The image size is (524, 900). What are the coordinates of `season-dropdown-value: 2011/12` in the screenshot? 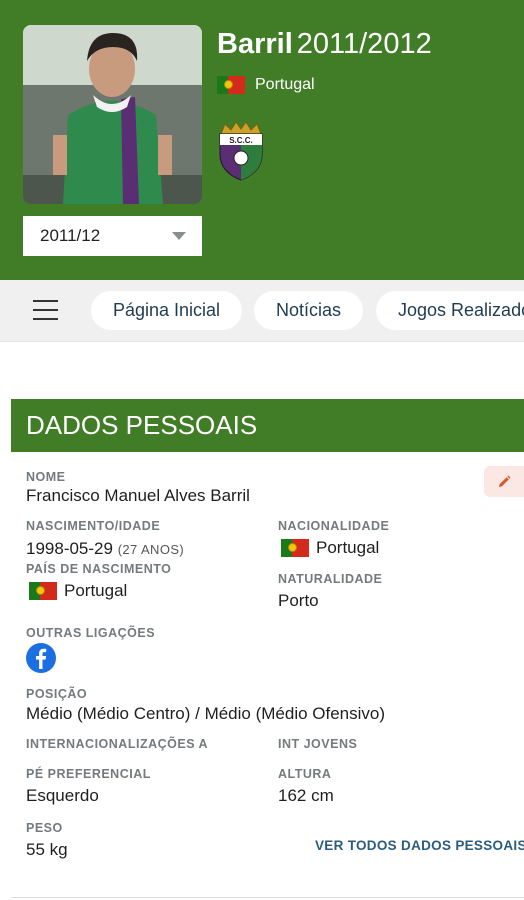 It's located at (70, 235).